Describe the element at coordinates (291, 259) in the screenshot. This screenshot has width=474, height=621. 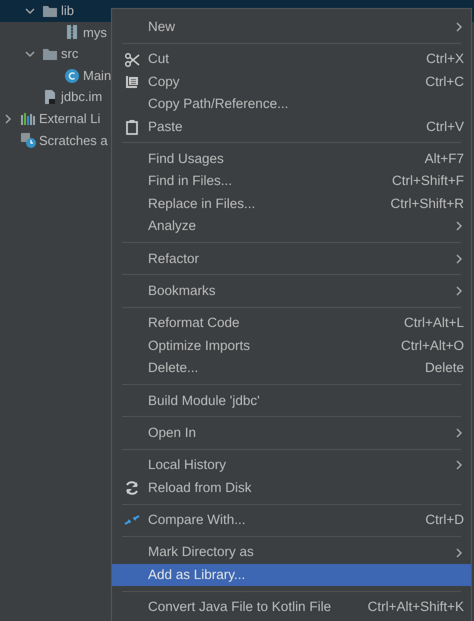
I see `menu-item: Refactor` at that location.